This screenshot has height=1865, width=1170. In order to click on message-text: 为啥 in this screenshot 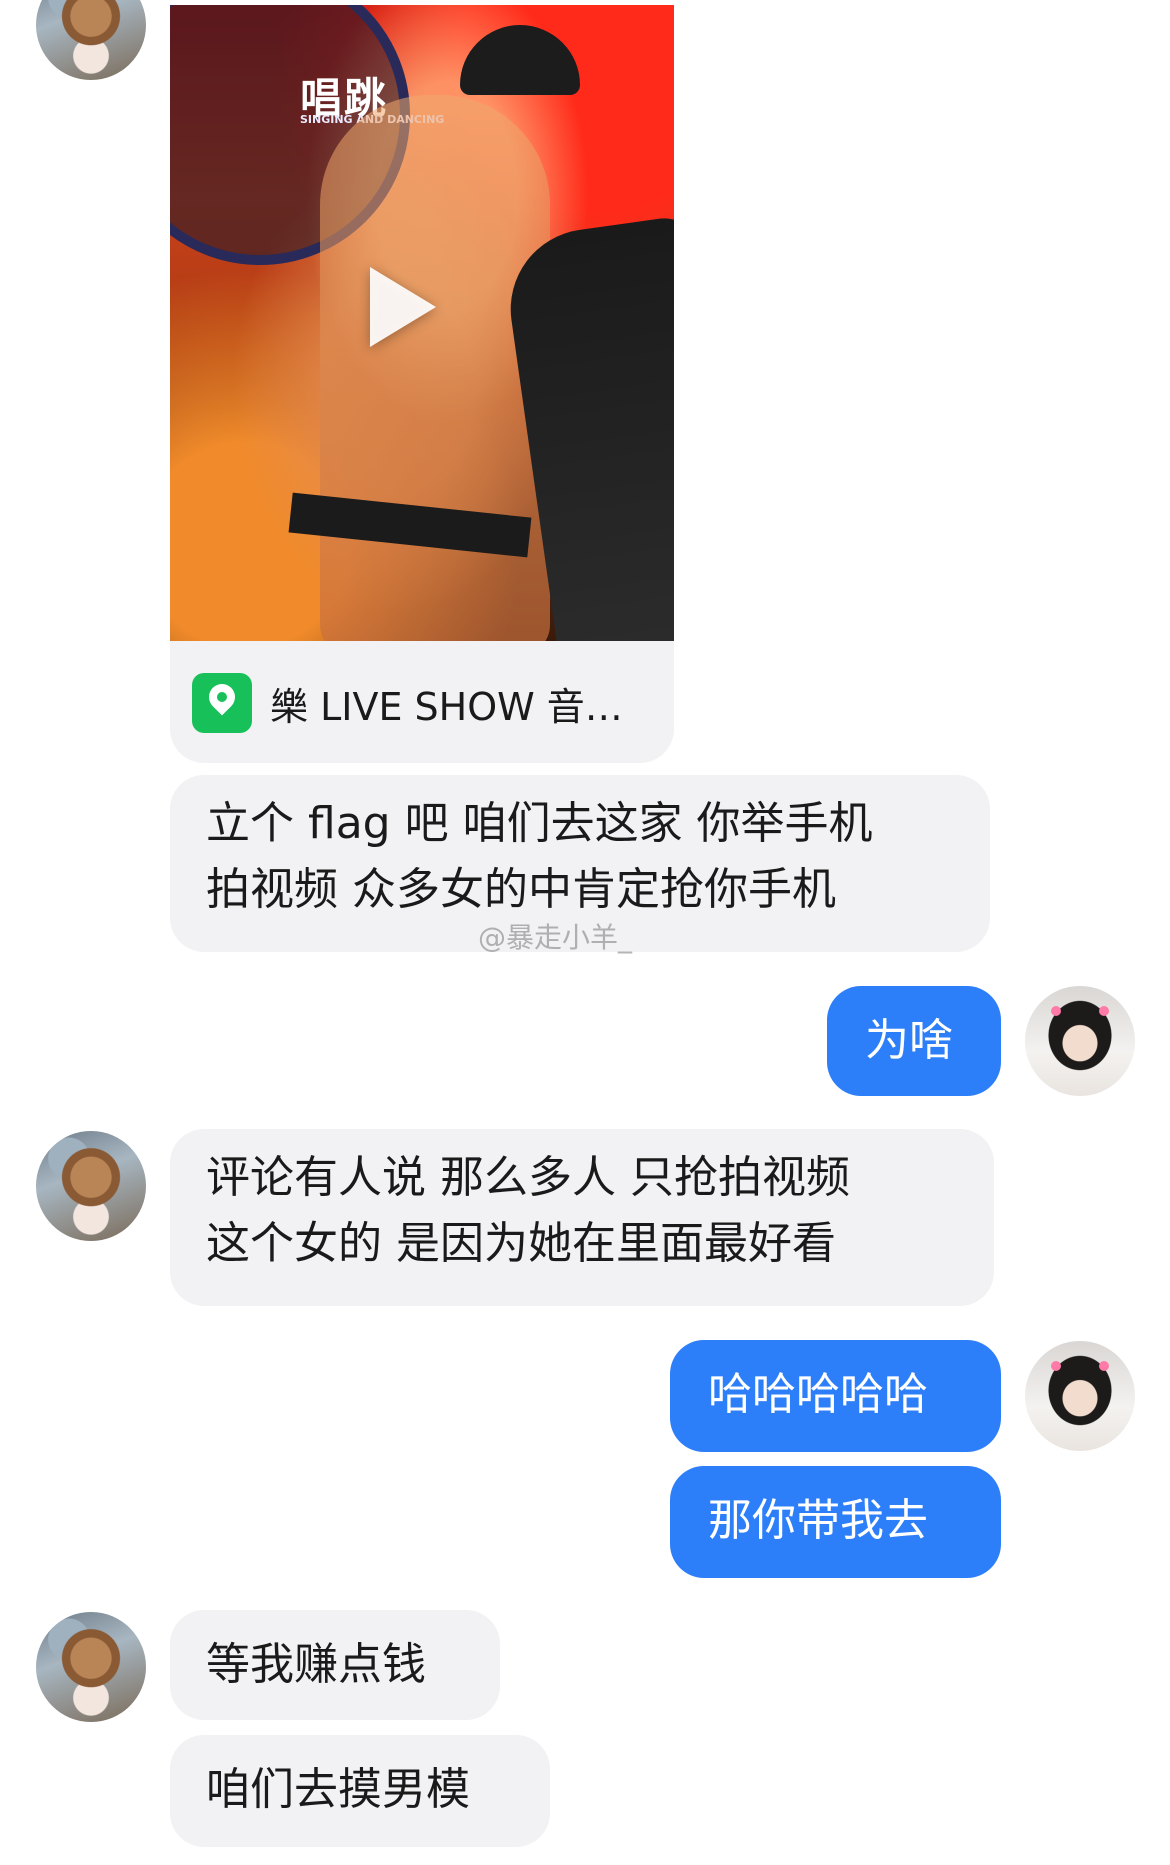, I will do `click(909, 1040)`.